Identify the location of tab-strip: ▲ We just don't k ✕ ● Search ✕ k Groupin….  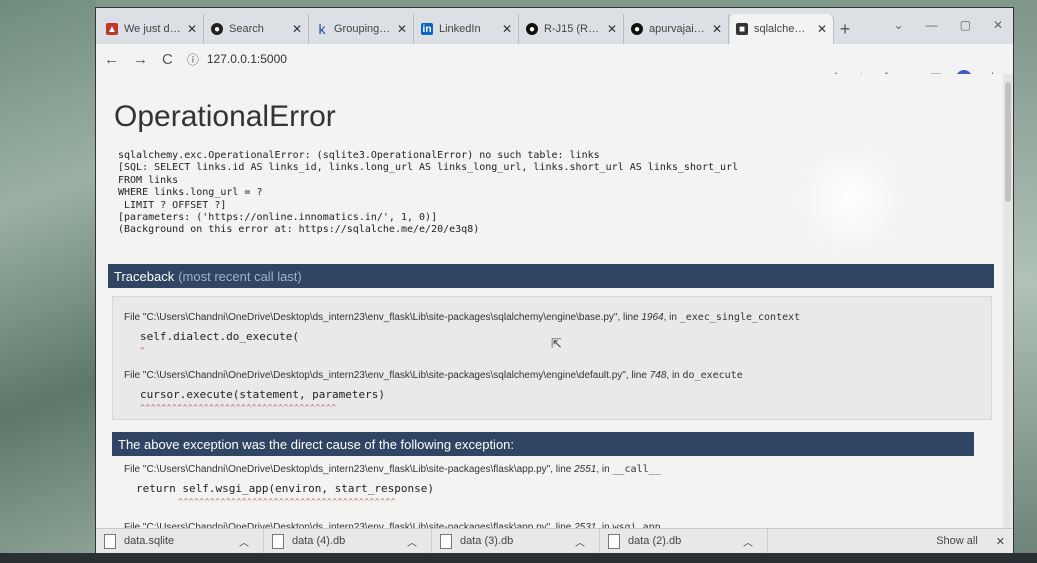
(554, 26).